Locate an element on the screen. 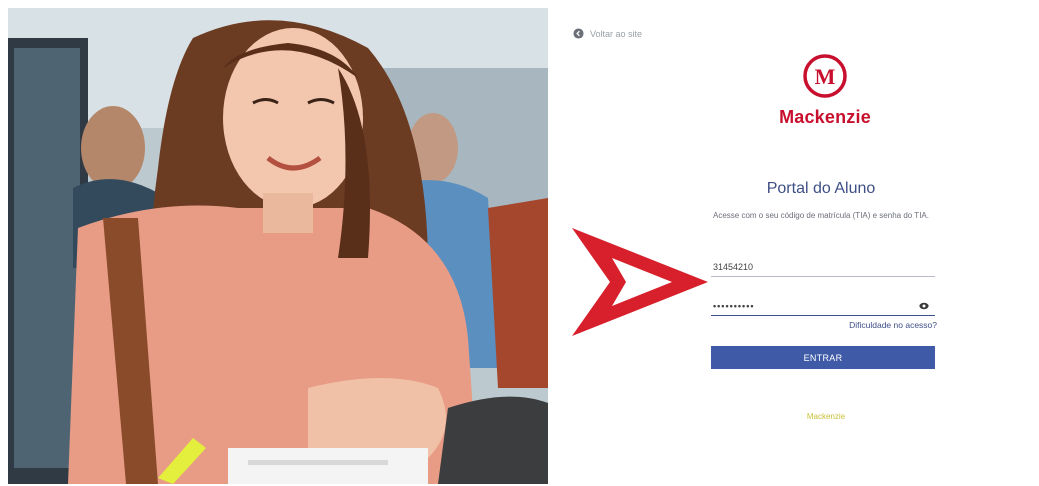 This screenshot has height=486, width=1039. back-to-site-link: Voltar ao site is located at coordinates (607, 33).